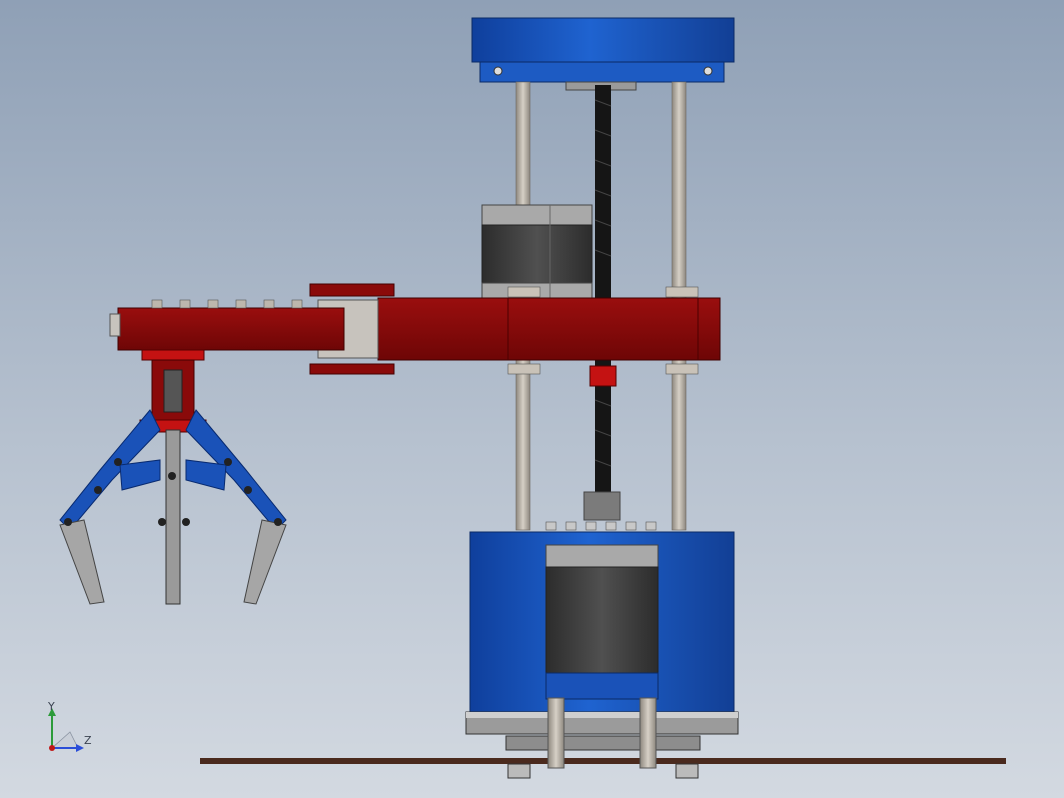 The image size is (1064, 798). I want to click on stepper-motor-base, so click(602, 622).